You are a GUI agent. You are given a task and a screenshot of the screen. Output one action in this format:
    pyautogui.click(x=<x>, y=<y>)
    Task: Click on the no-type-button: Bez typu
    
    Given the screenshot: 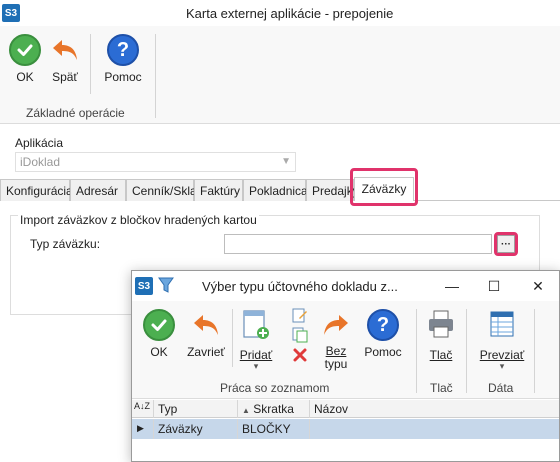 What is the action you would take?
    pyautogui.click(x=336, y=340)
    